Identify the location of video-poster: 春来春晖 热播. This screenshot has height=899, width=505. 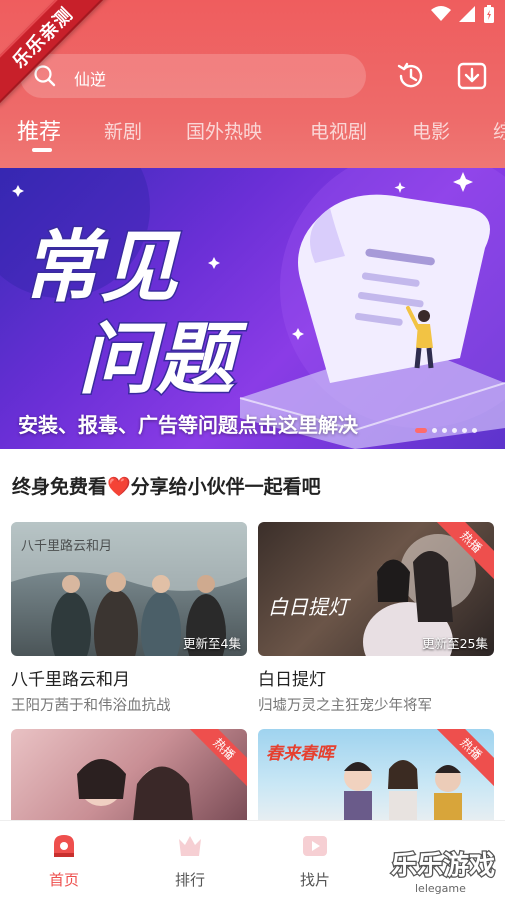
(376, 775).